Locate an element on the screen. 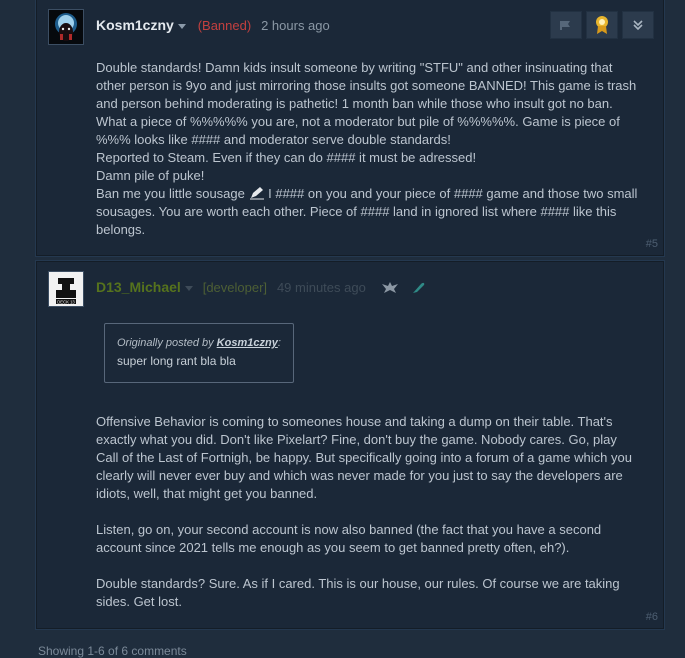 The image size is (685, 658). report-button is located at coordinates (566, 25).